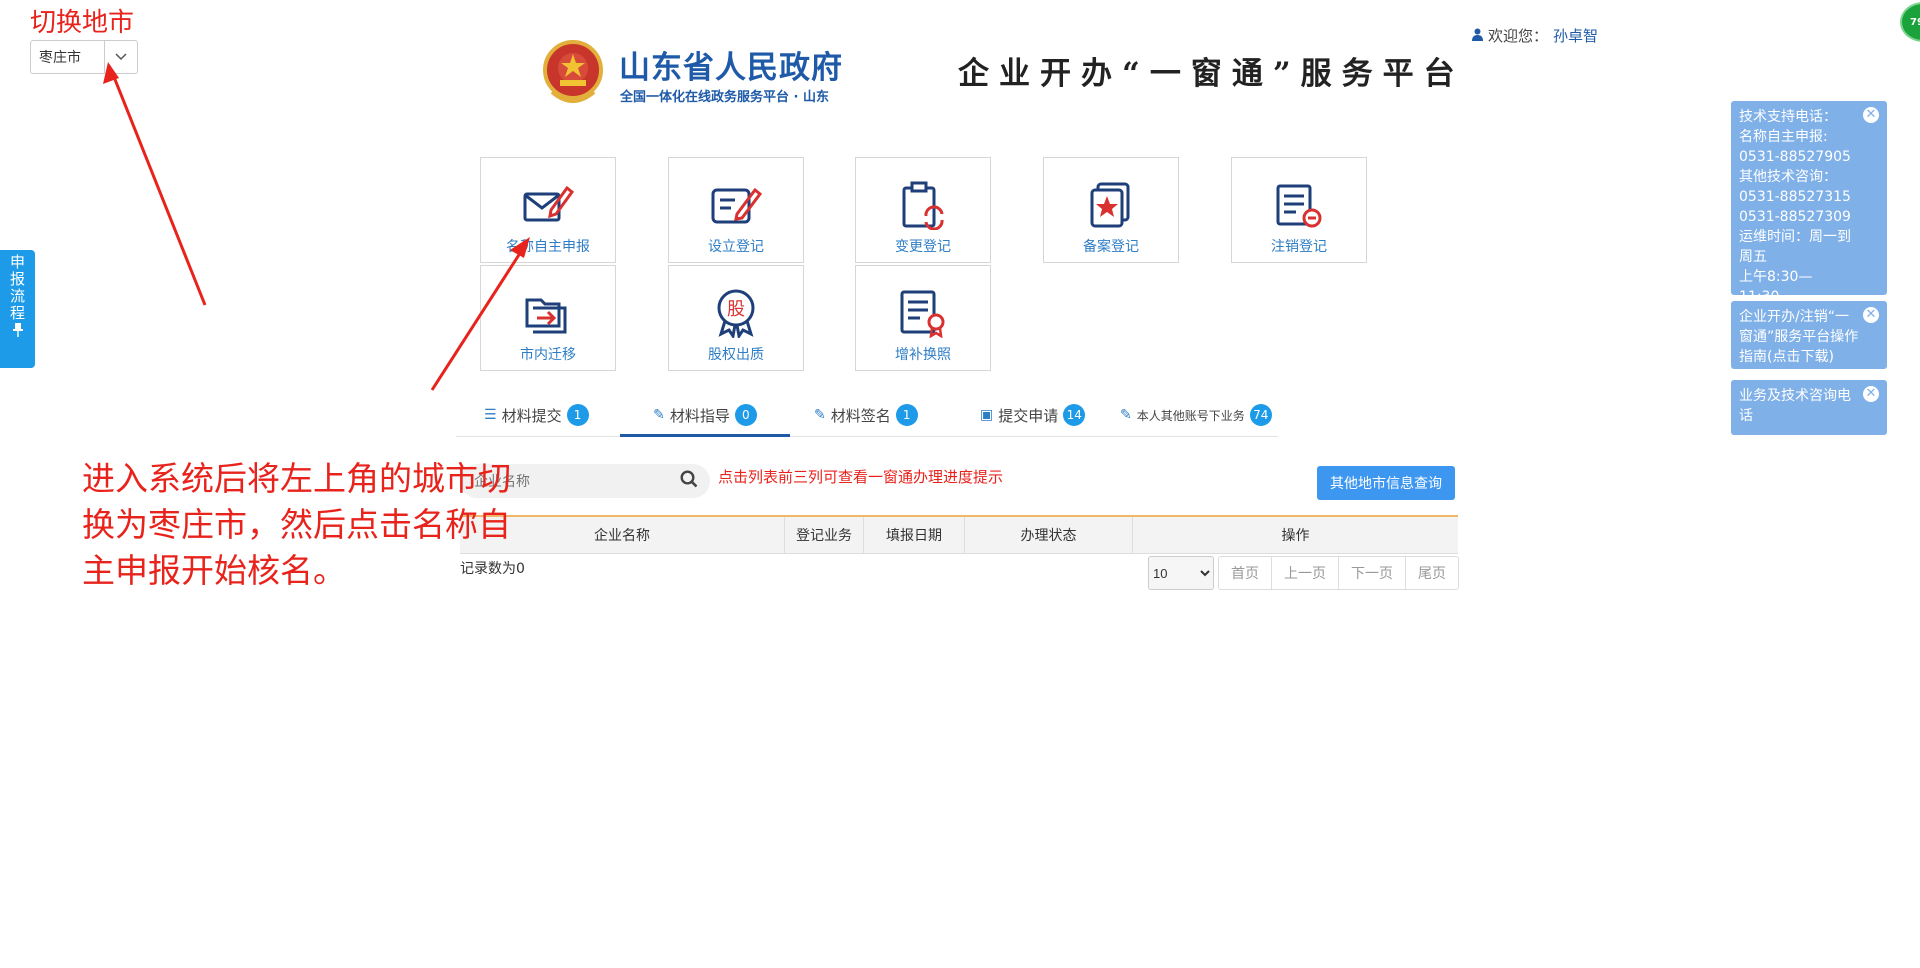 The width and height of the screenshot is (1920, 968). What do you see at coordinates (478, 318) in the screenshot?
I see `arrow-to-name-declare` at bounding box center [478, 318].